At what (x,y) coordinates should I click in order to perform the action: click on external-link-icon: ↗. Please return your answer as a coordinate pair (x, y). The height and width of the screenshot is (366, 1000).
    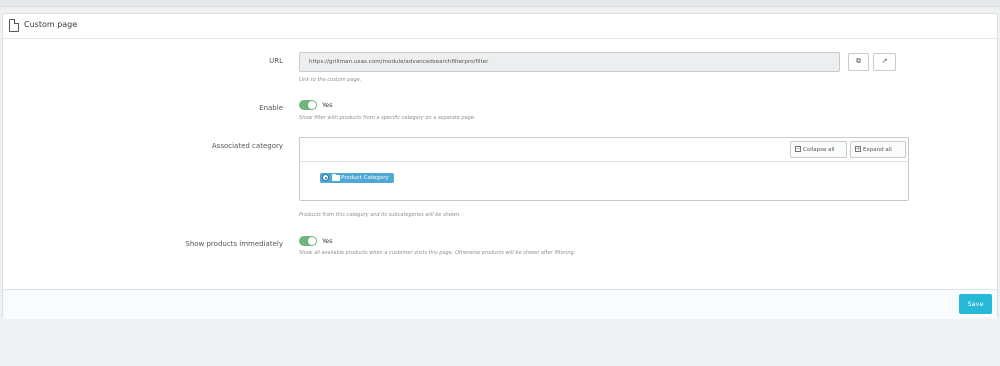
    Looking at the image, I should click on (884, 61).